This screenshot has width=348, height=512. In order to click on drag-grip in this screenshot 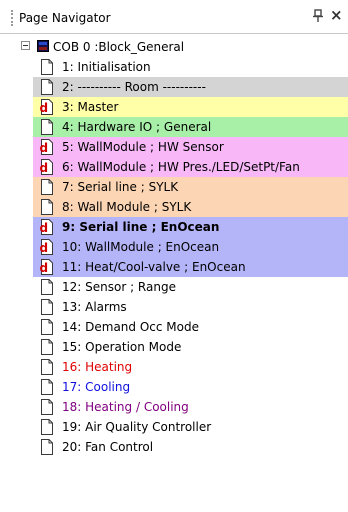, I will do `click(13, 18)`.